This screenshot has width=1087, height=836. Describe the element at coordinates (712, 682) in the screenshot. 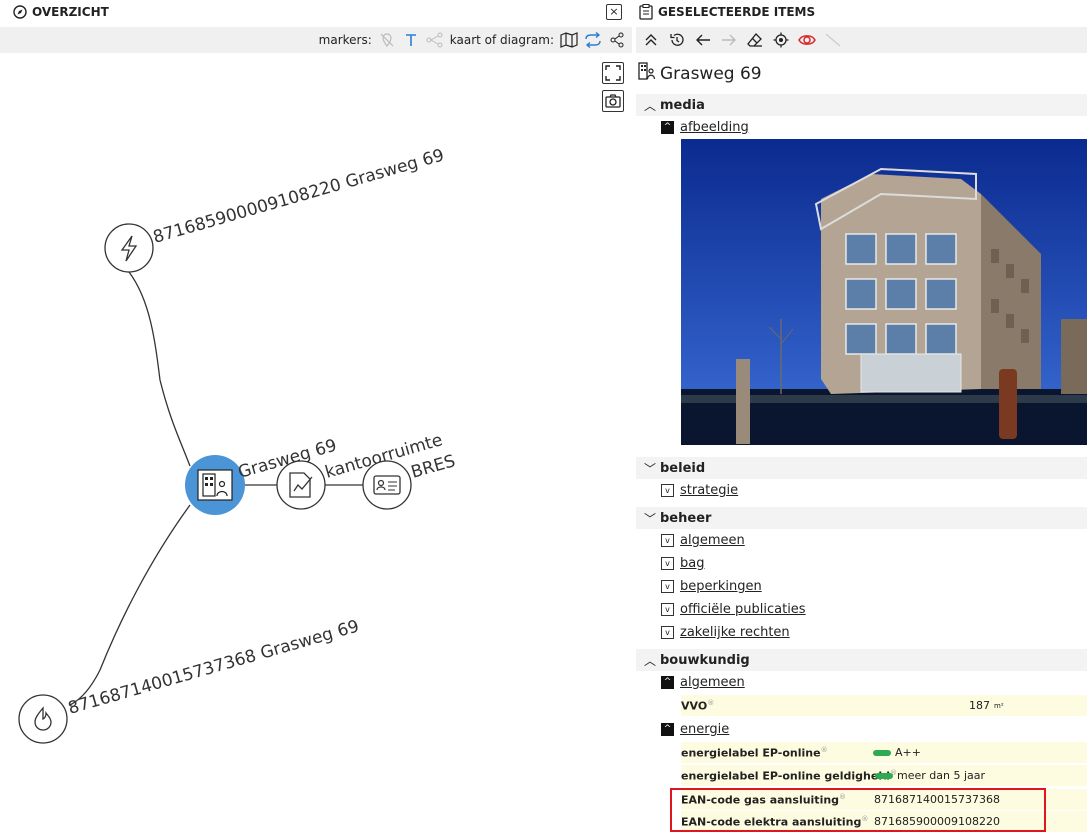

I see `link-algemeen-bouw-label: algemeen` at that location.